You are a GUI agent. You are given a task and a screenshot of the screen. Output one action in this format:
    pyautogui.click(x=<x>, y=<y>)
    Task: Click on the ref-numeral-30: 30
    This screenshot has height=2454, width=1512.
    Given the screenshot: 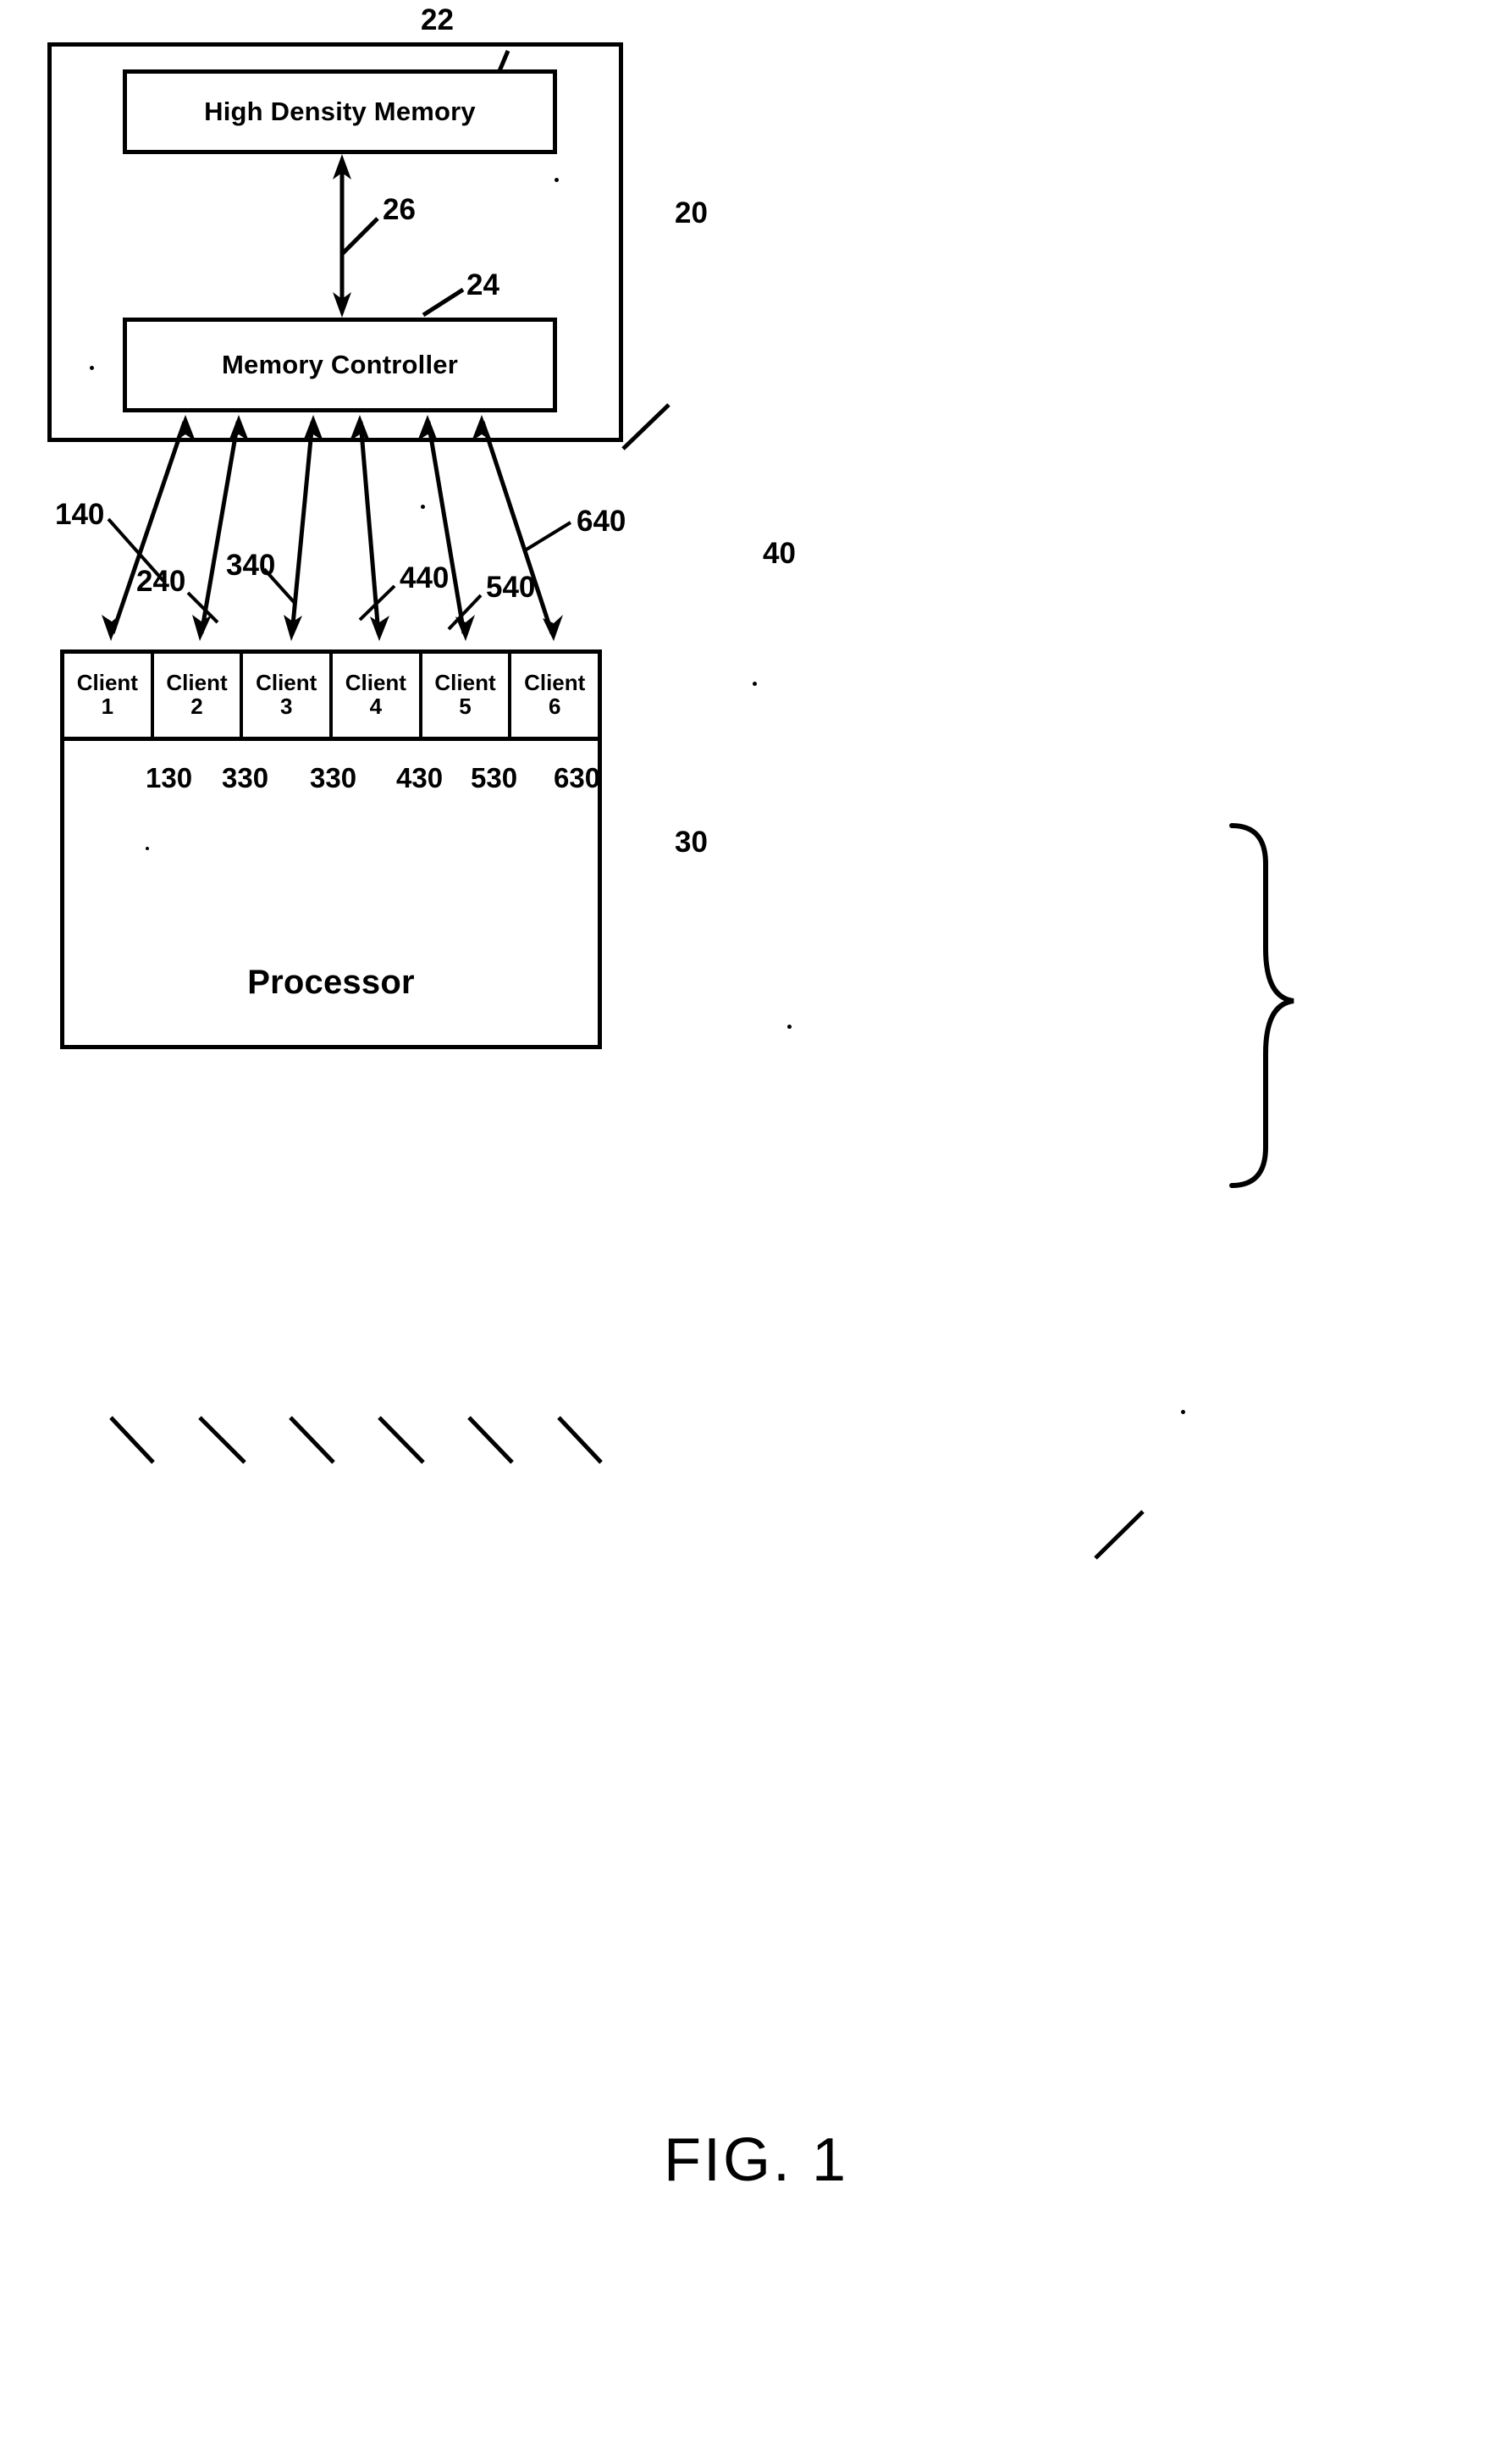 What is the action you would take?
    pyautogui.click(x=691, y=842)
    